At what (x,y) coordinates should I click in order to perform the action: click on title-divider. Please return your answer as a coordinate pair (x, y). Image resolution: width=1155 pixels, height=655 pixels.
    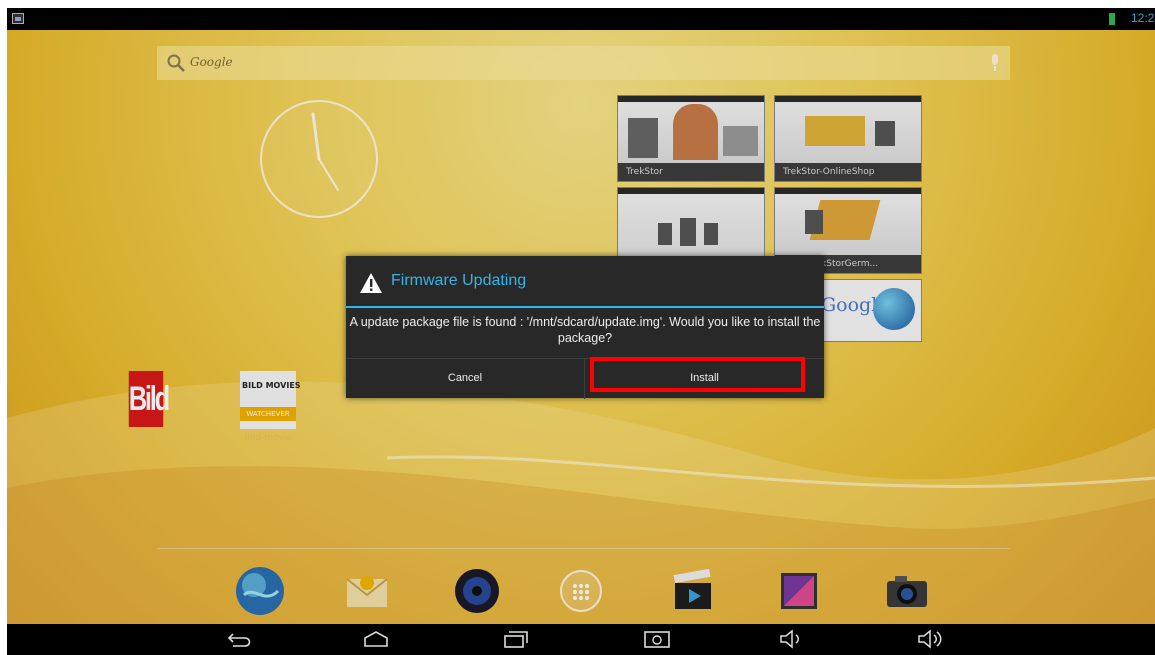
    Looking at the image, I should click on (585, 307).